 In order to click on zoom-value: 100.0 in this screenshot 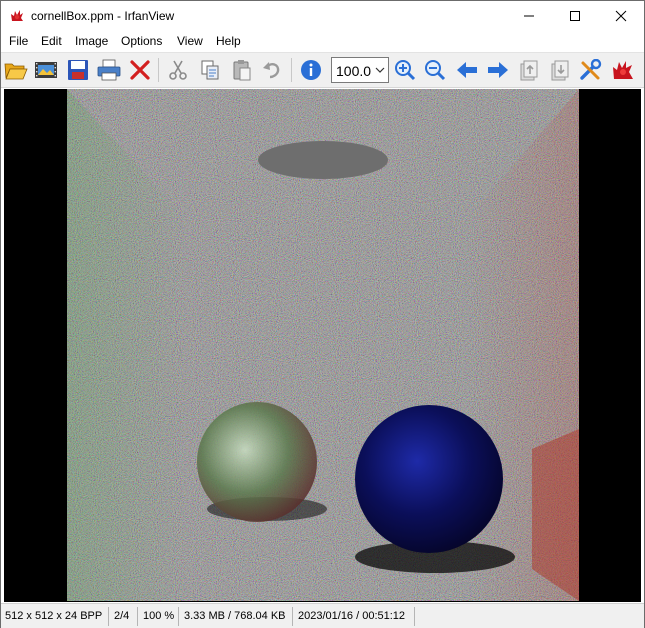, I will do `click(354, 71)`.